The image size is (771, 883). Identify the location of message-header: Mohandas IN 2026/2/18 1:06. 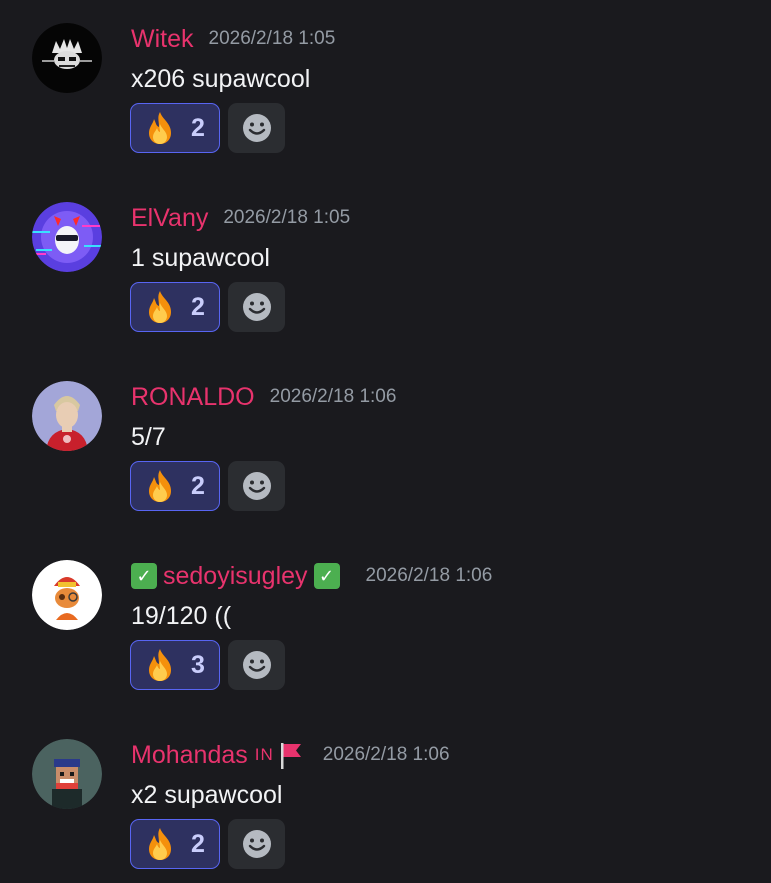
(290, 755).